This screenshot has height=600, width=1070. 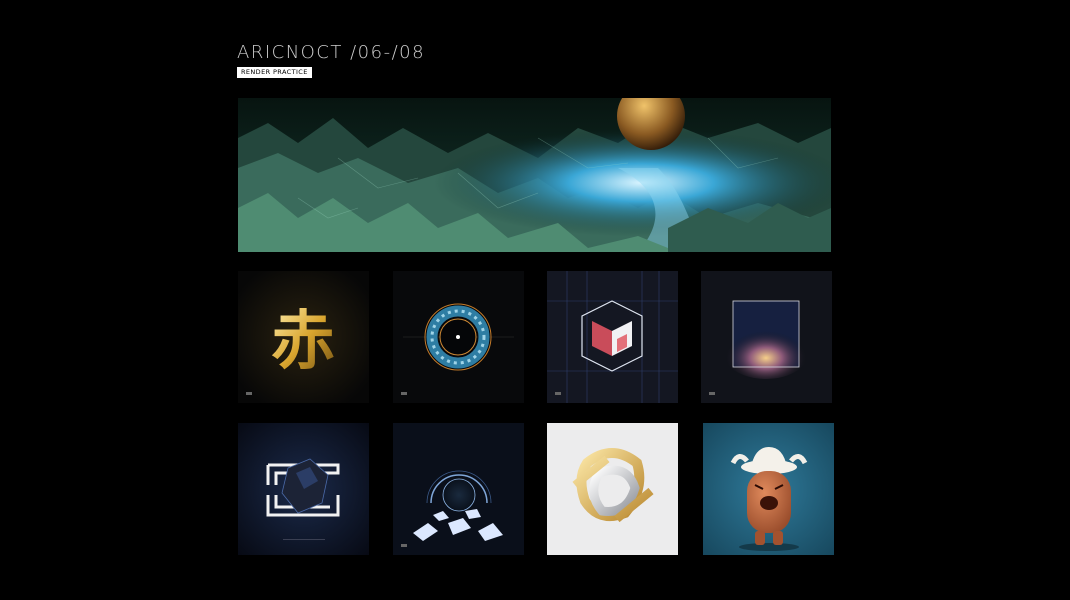 I want to click on golden-kanji-image: 赤, so click(x=303, y=337).